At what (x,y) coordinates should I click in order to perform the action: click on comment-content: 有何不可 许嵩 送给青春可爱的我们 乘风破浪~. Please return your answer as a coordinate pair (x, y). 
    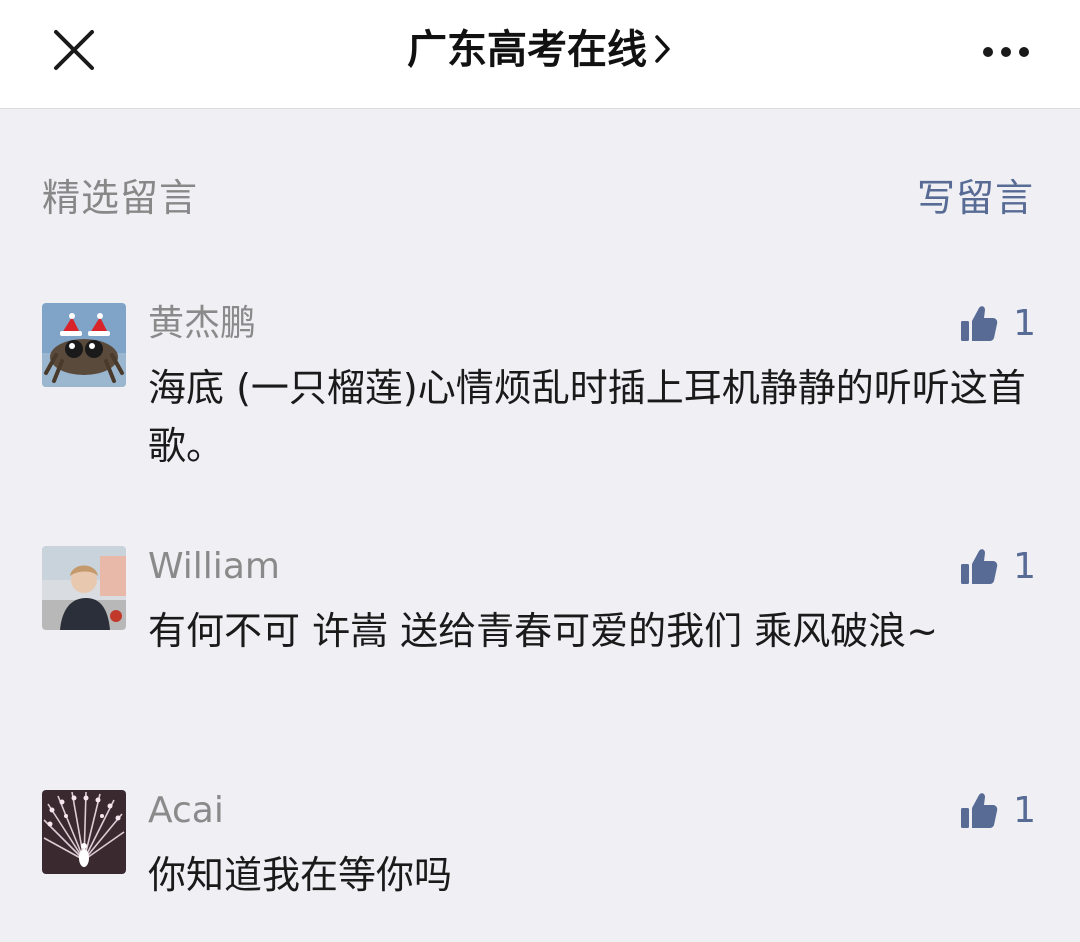
    Looking at the image, I should click on (543, 631).